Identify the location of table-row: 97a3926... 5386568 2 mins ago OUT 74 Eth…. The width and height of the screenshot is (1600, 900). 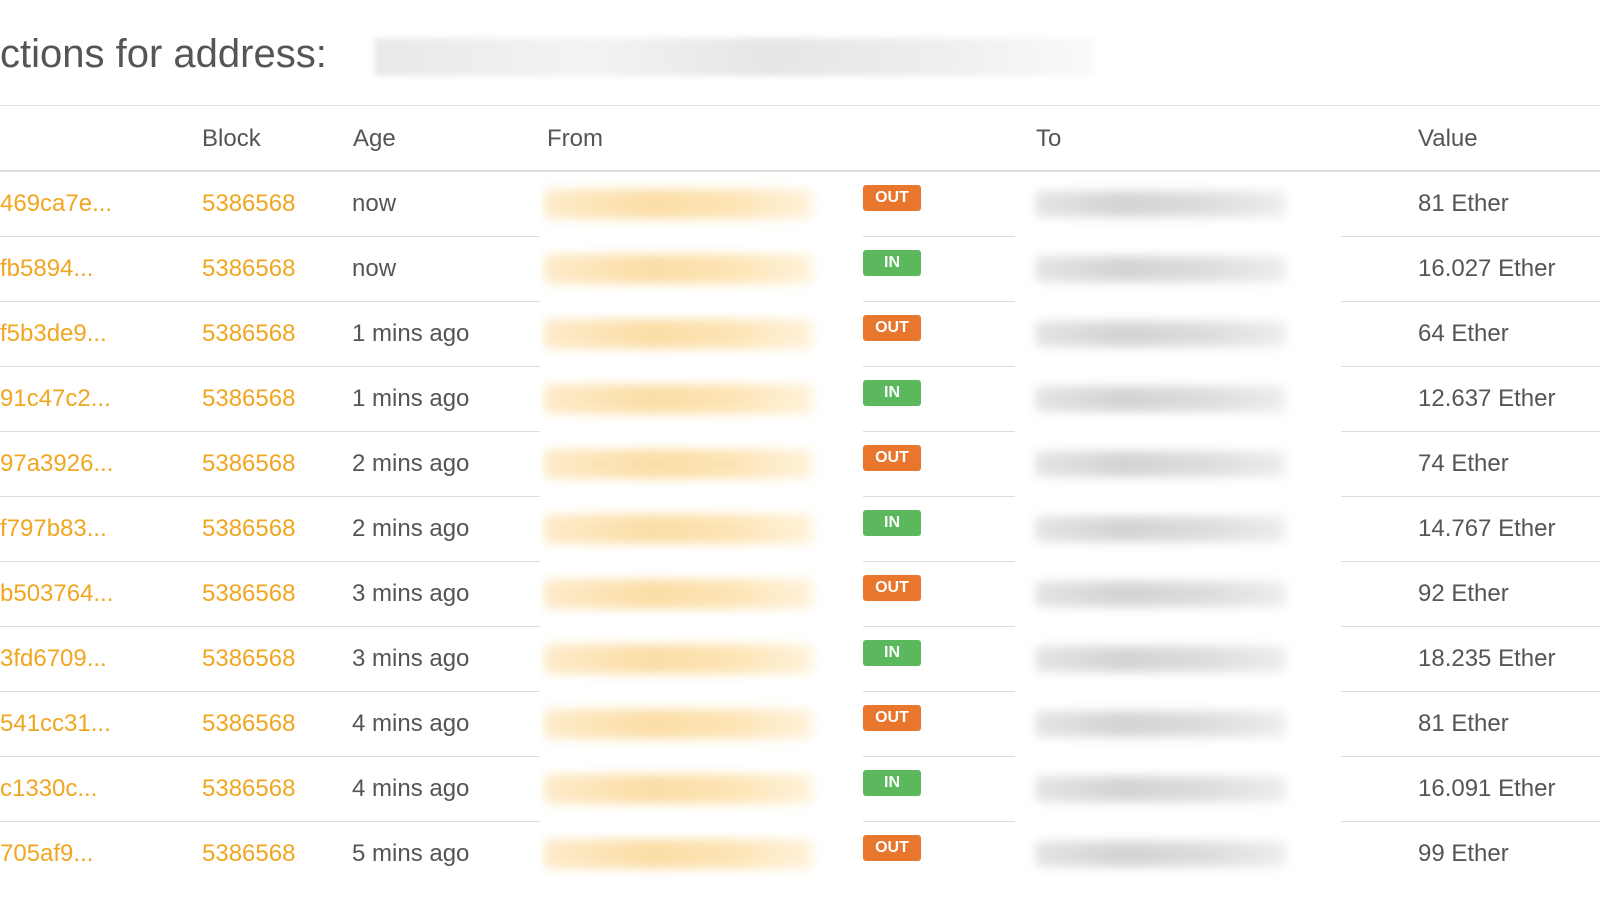
(800, 464).